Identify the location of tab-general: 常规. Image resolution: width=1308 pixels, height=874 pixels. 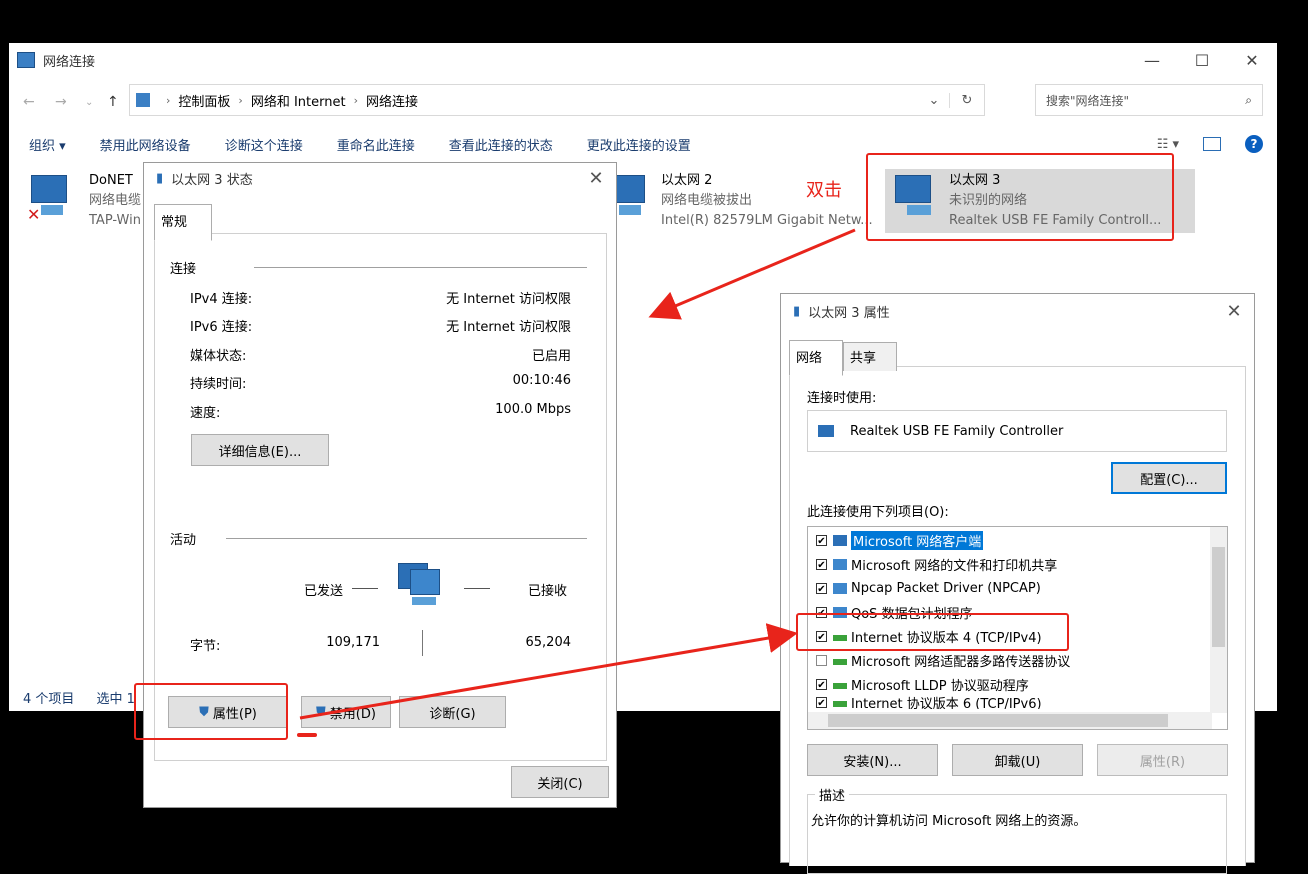
(183, 222).